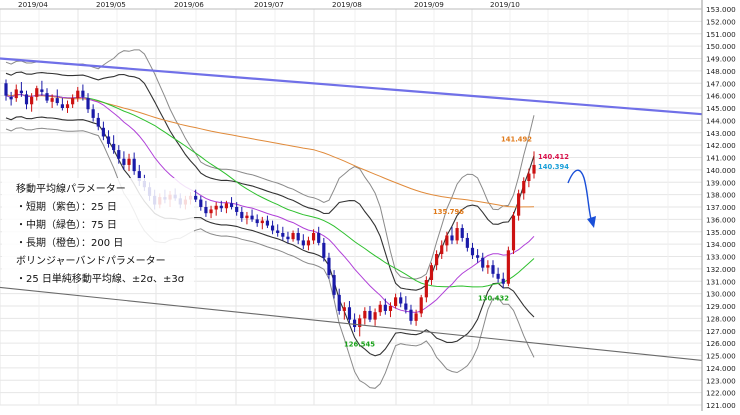  Describe the element at coordinates (721, 257) in the screenshot. I see `y-tick-label: 133.000` at that location.